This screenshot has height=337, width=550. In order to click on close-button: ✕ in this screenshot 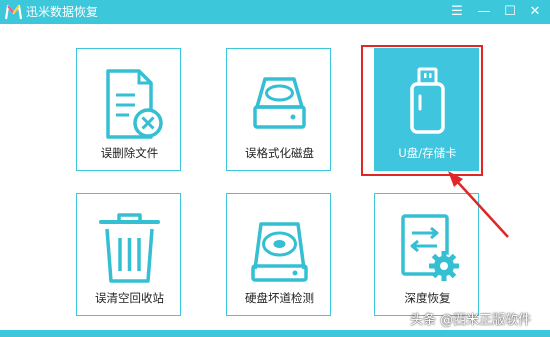, I will do `click(535, 12)`.